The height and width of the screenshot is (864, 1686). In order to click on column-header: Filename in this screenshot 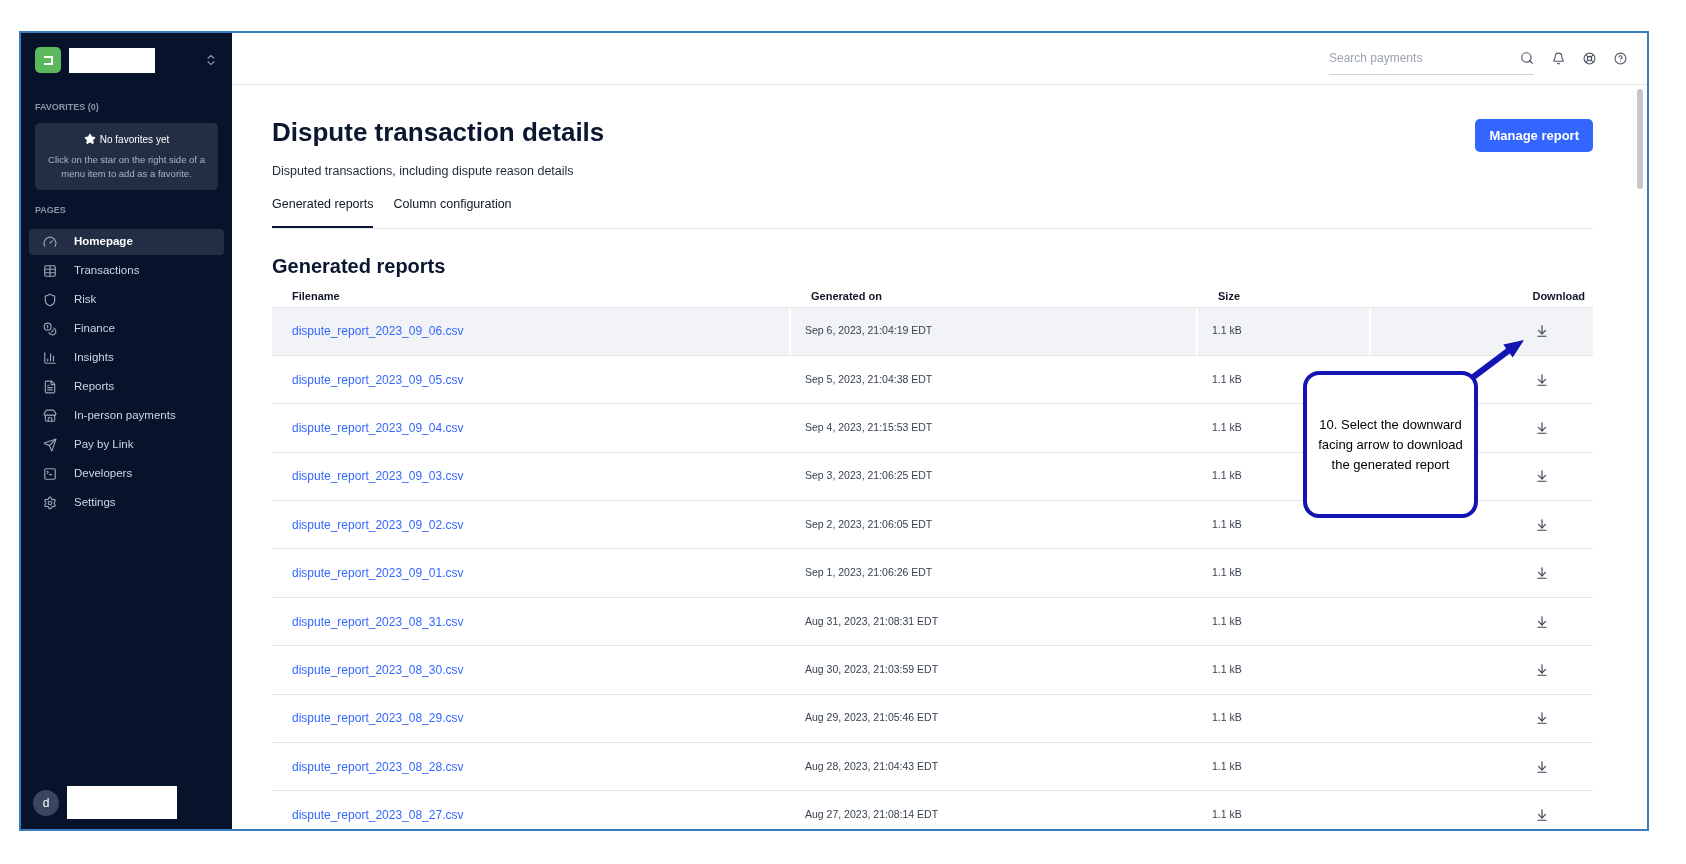, I will do `click(316, 297)`.